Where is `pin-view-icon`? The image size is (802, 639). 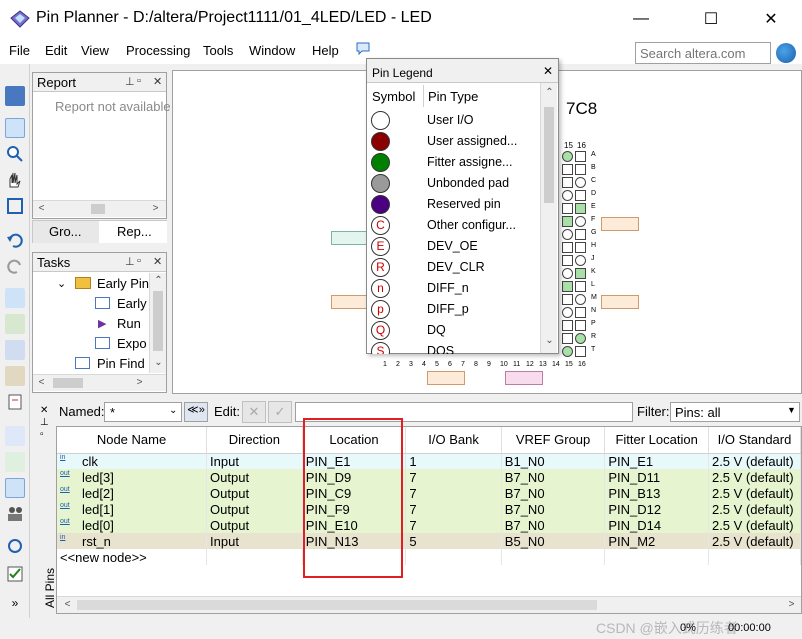 pin-view-icon is located at coordinates (15, 298).